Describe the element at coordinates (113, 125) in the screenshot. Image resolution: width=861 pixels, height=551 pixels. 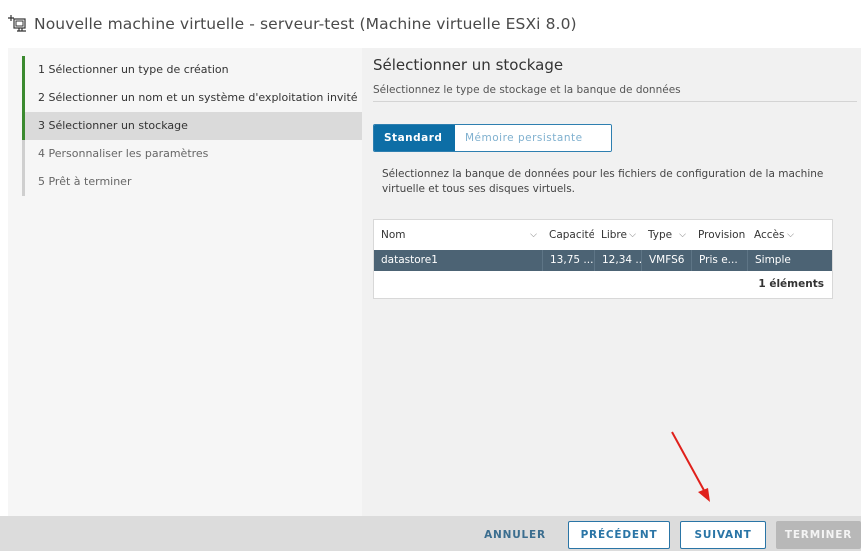
I see `step-label: 3 Sélectionner un stockage` at that location.